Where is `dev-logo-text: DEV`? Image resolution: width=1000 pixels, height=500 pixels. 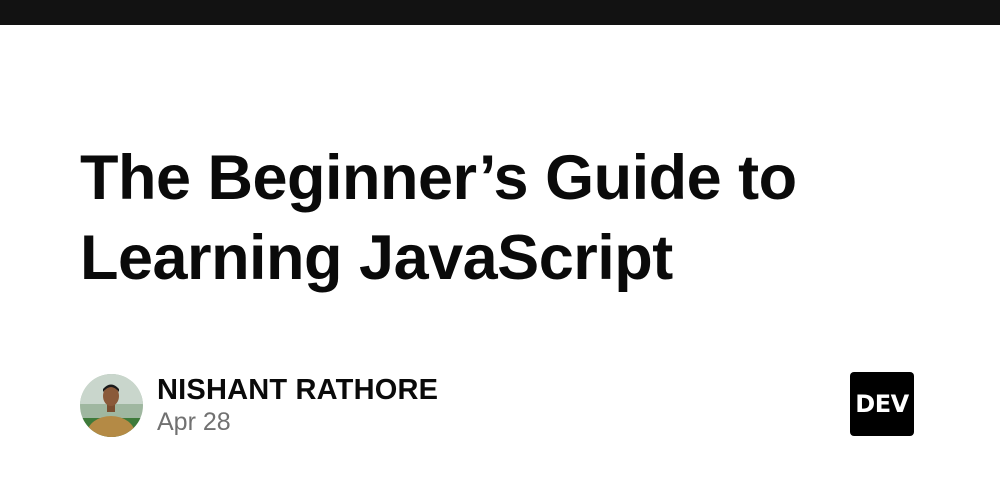
dev-logo-text: DEV is located at coordinates (882, 404).